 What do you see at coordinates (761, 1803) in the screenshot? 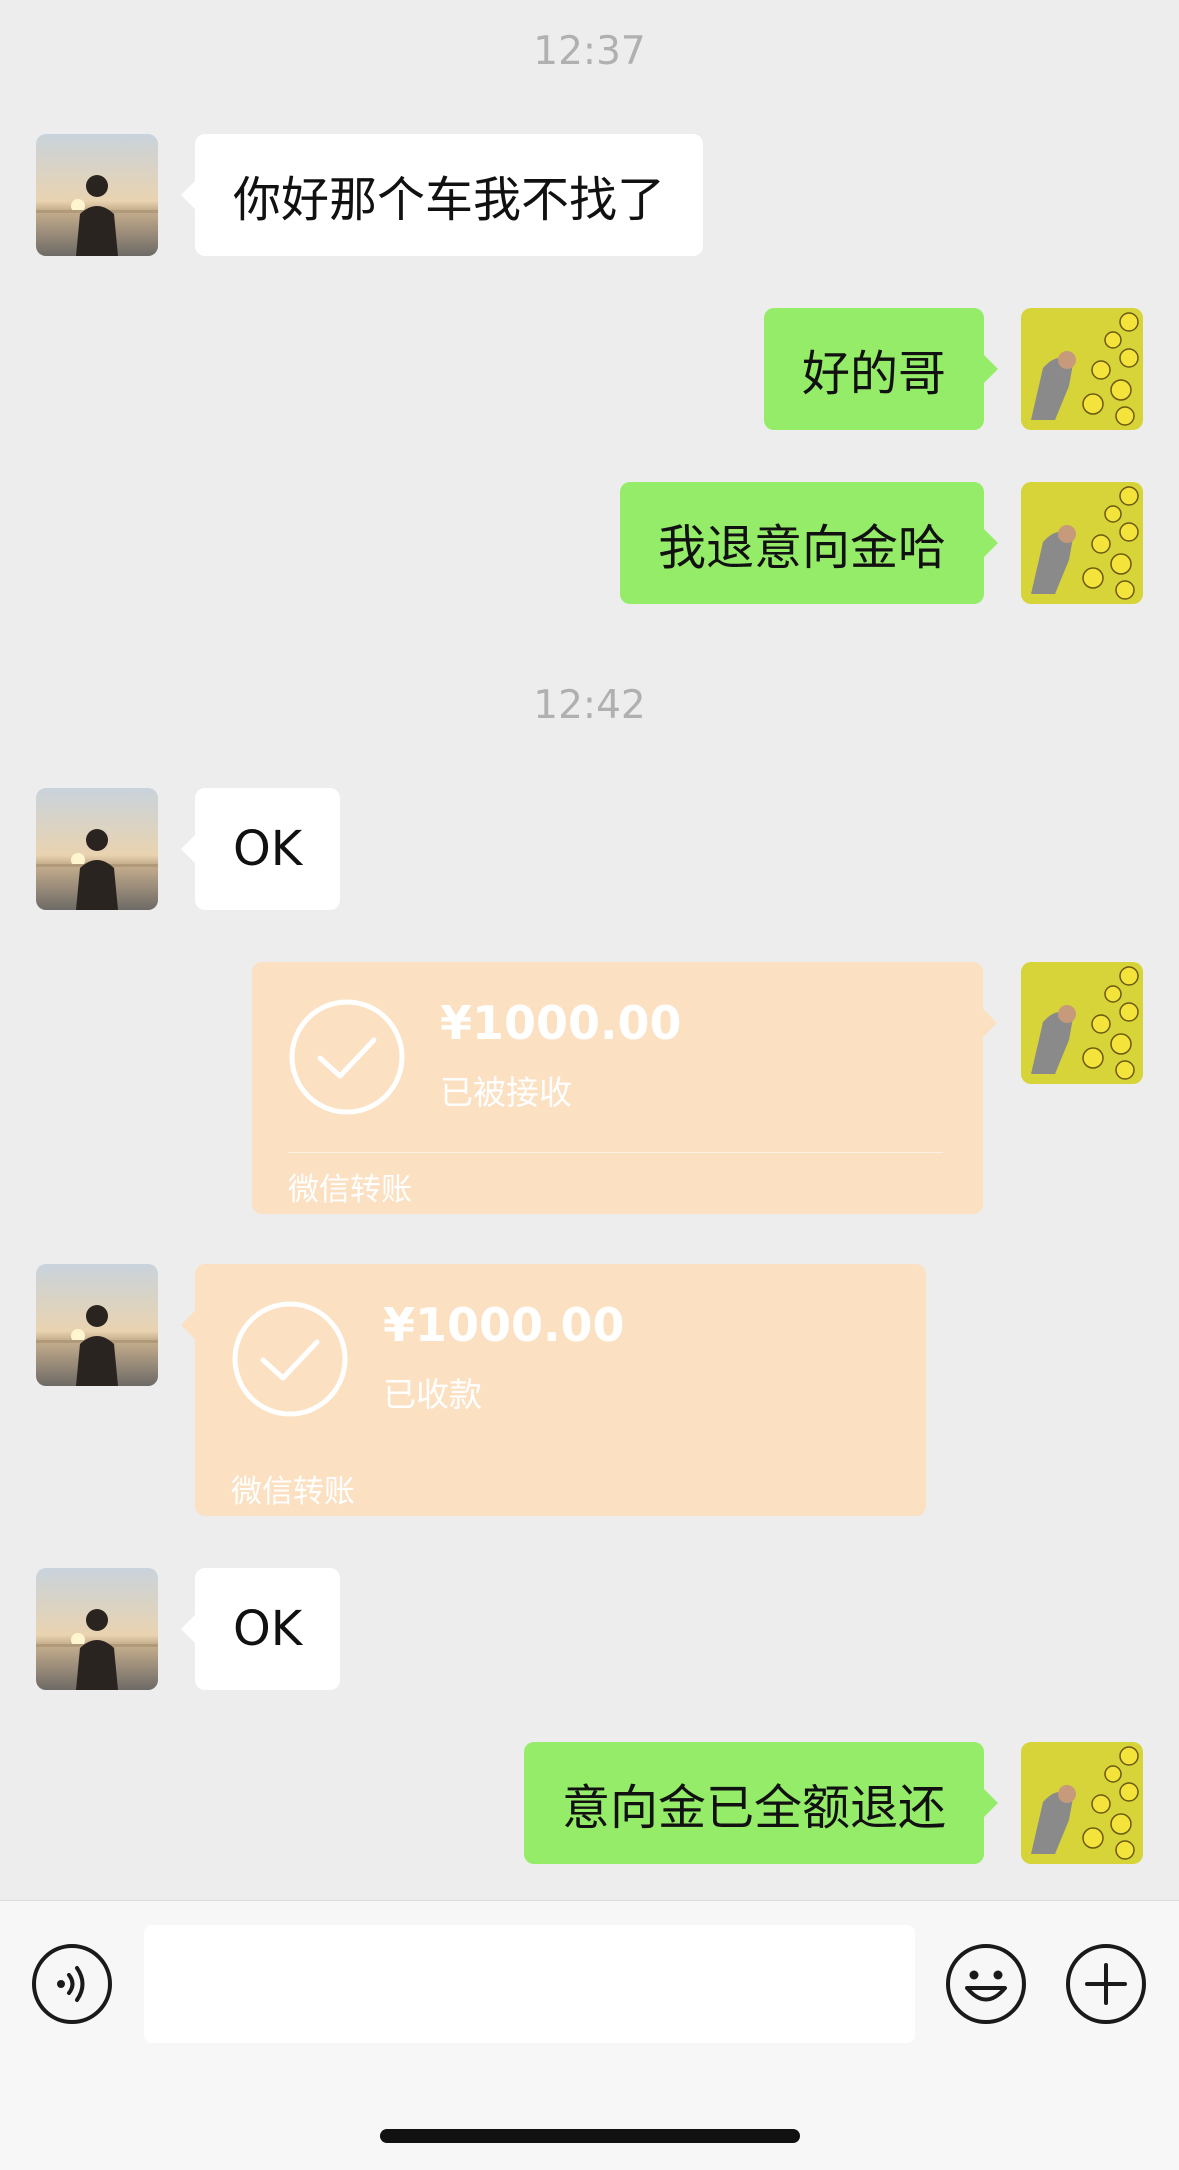
I see `outgoing-message: 意向金已全额退还` at bounding box center [761, 1803].